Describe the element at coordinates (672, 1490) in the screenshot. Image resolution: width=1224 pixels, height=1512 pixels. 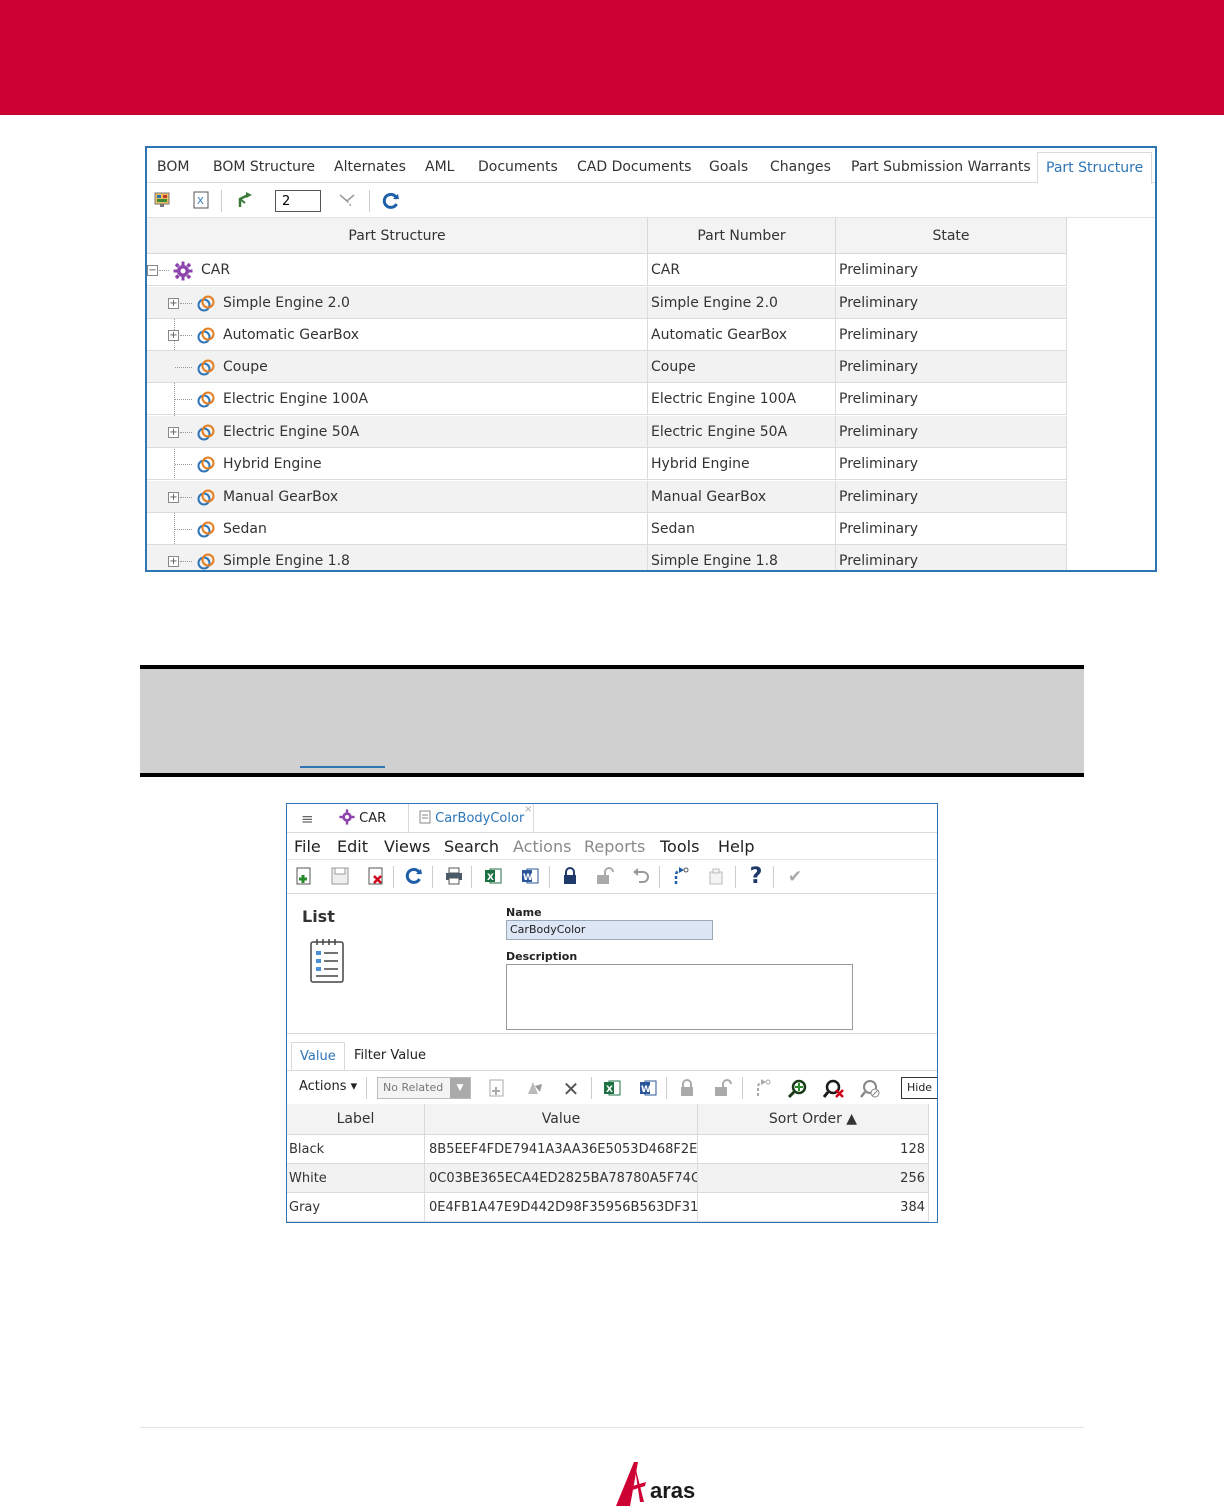
I see `svg-text: aras` at that location.